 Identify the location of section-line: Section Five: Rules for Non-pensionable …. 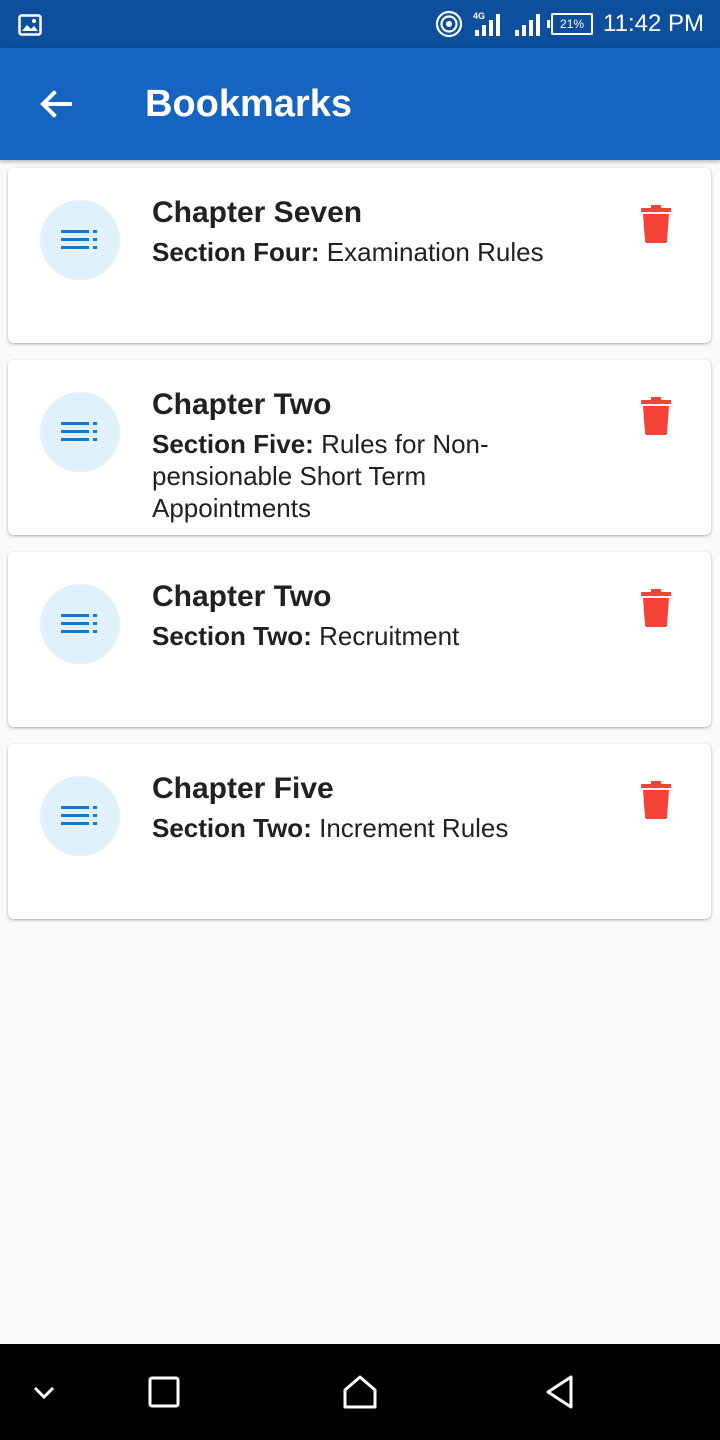
(367, 476).